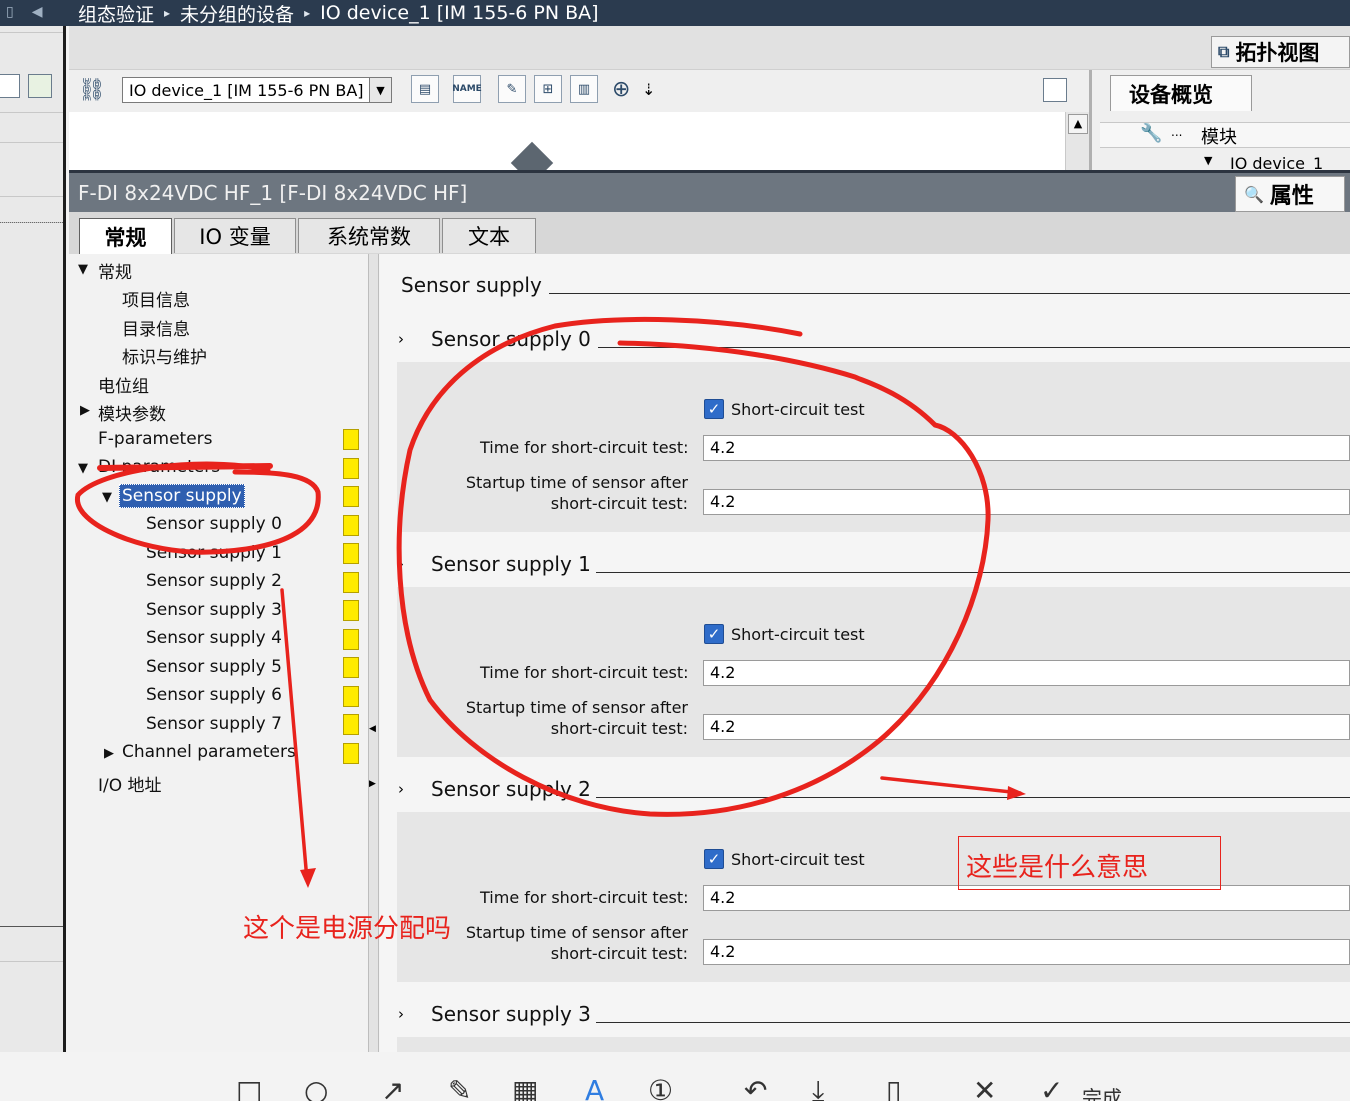  I want to click on nav-item-potential-group: 电位组, so click(123, 384).